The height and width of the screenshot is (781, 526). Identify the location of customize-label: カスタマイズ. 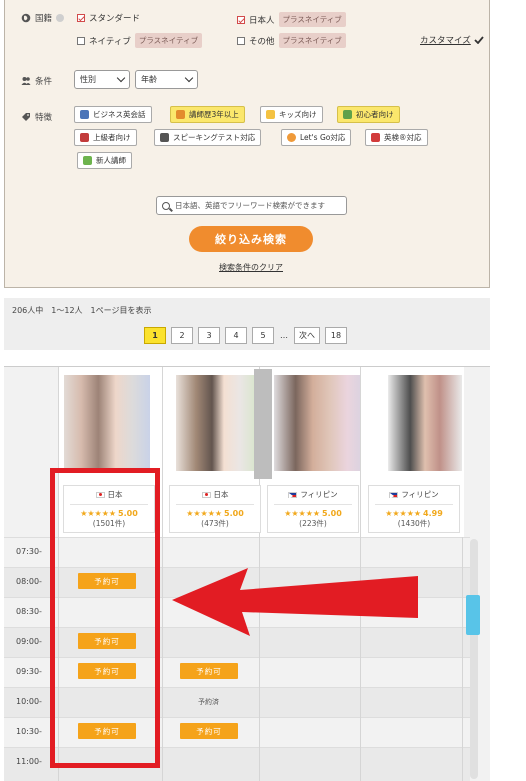
(445, 41).